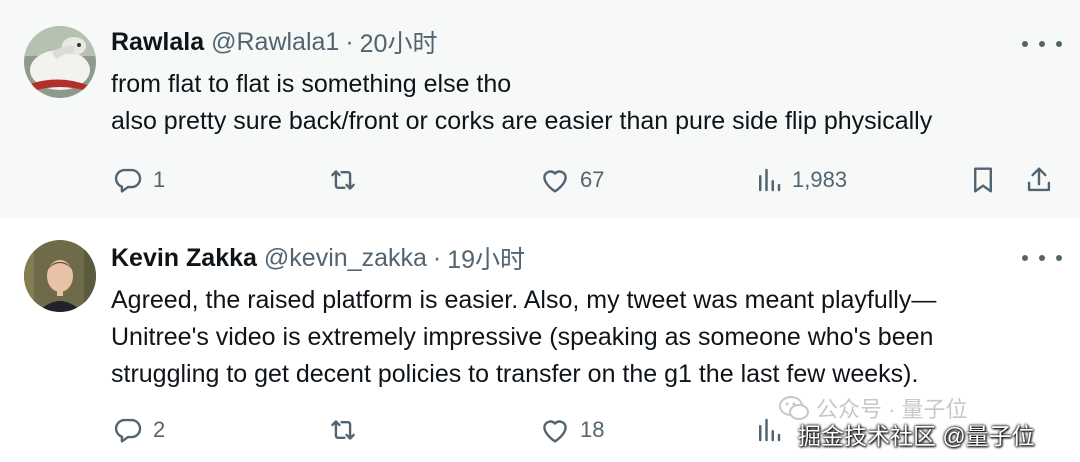 This screenshot has width=1080, height=462. What do you see at coordinates (345, 258) in the screenshot?
I see `author-handle: @kevin_zakka` at bounding box center [345, 258].